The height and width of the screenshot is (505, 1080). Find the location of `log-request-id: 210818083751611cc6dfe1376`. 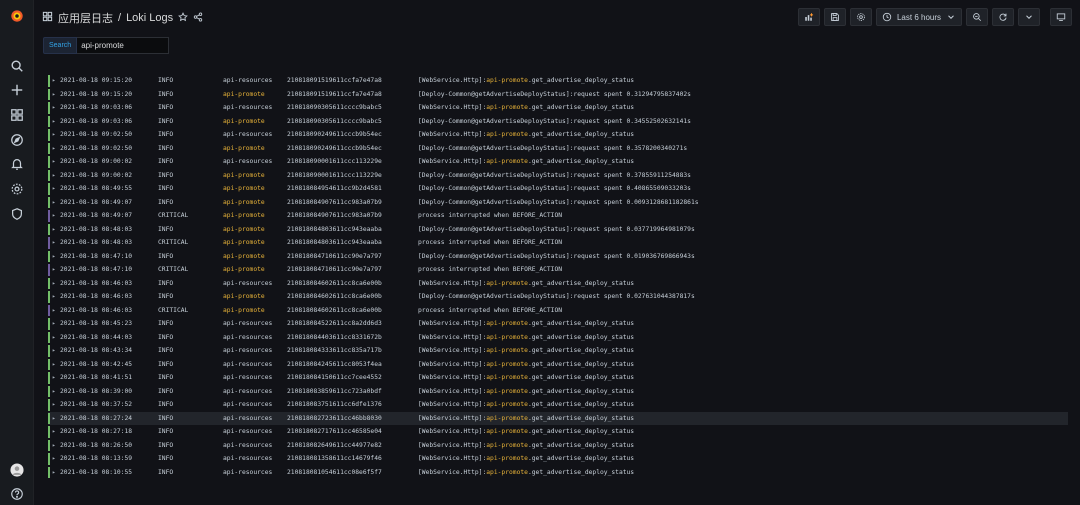

log-request-id: 210818083751611cc6dfe1376 is located at coordinates (334, 405).